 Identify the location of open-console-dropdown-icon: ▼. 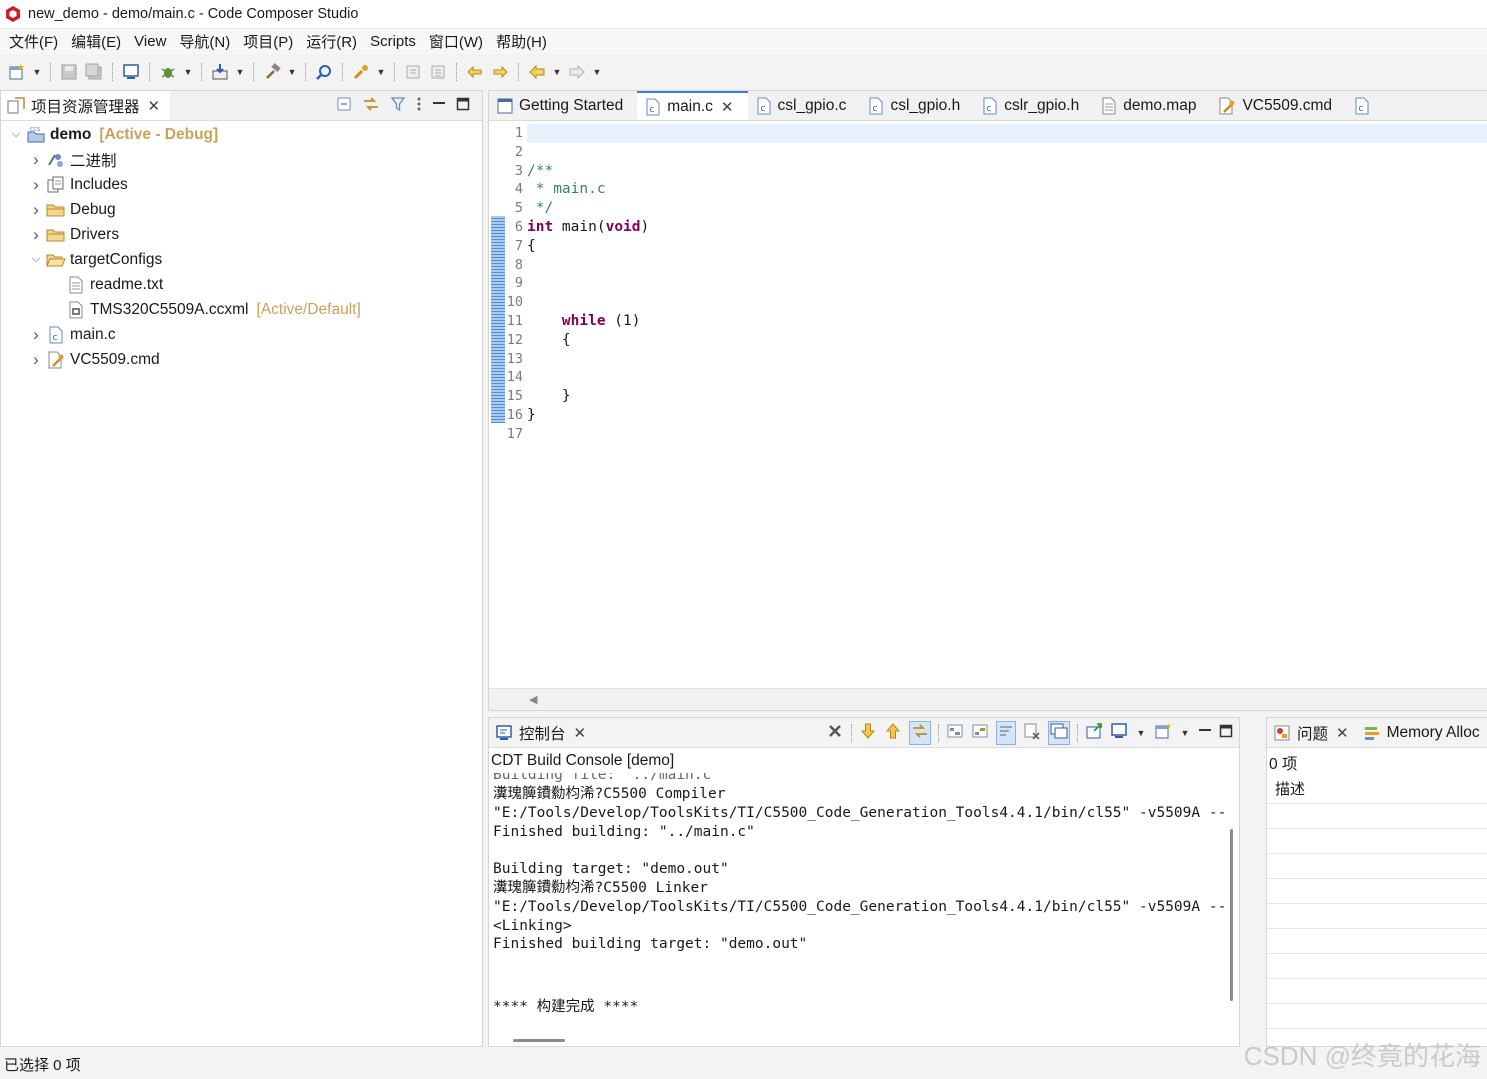
(1185, 733).